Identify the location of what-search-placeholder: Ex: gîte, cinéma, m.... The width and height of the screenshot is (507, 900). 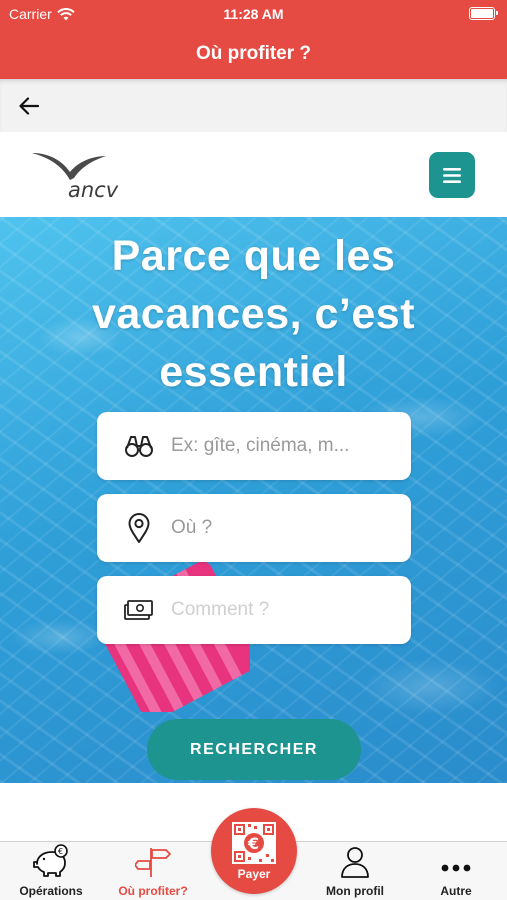
(260, 445).